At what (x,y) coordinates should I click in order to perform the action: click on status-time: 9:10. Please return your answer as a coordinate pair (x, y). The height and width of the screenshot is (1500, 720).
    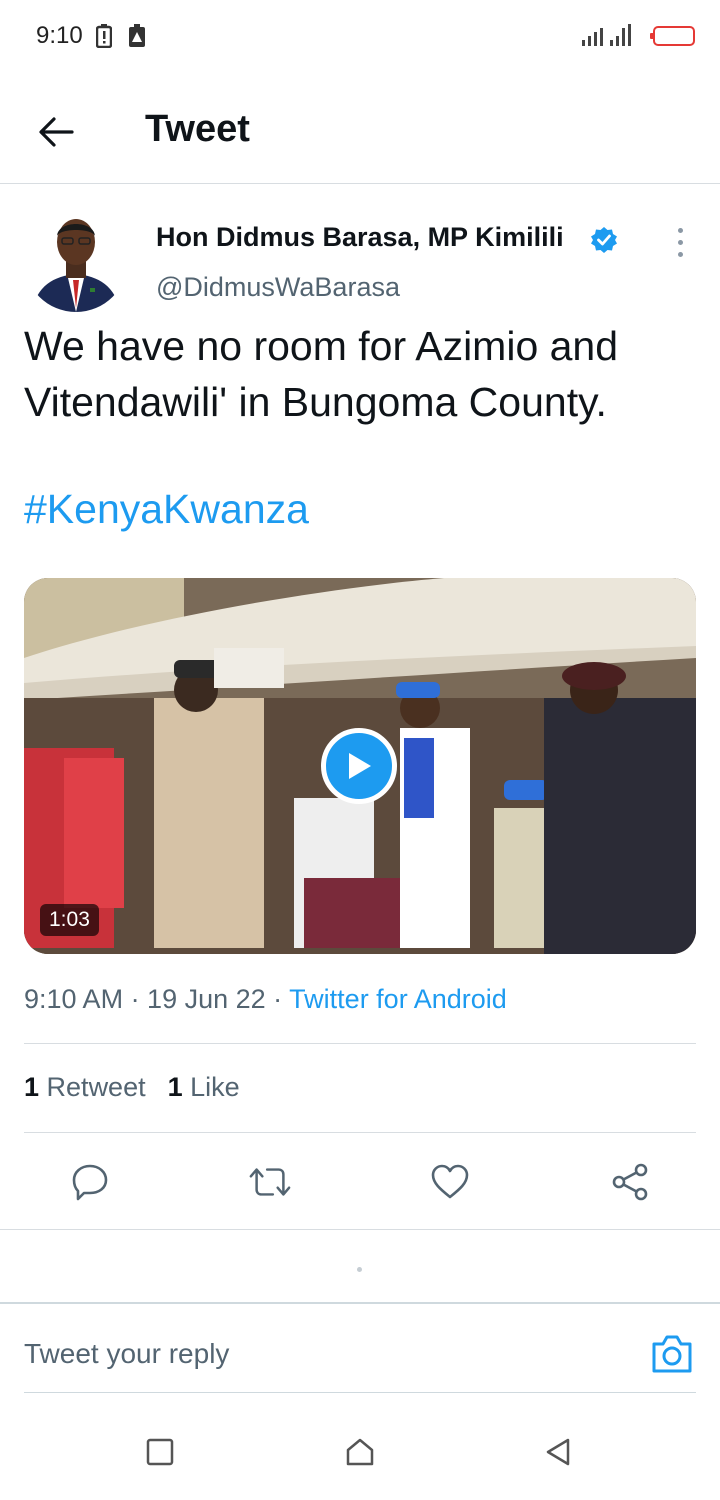
    Looking at the image, I should click on (59, 35).